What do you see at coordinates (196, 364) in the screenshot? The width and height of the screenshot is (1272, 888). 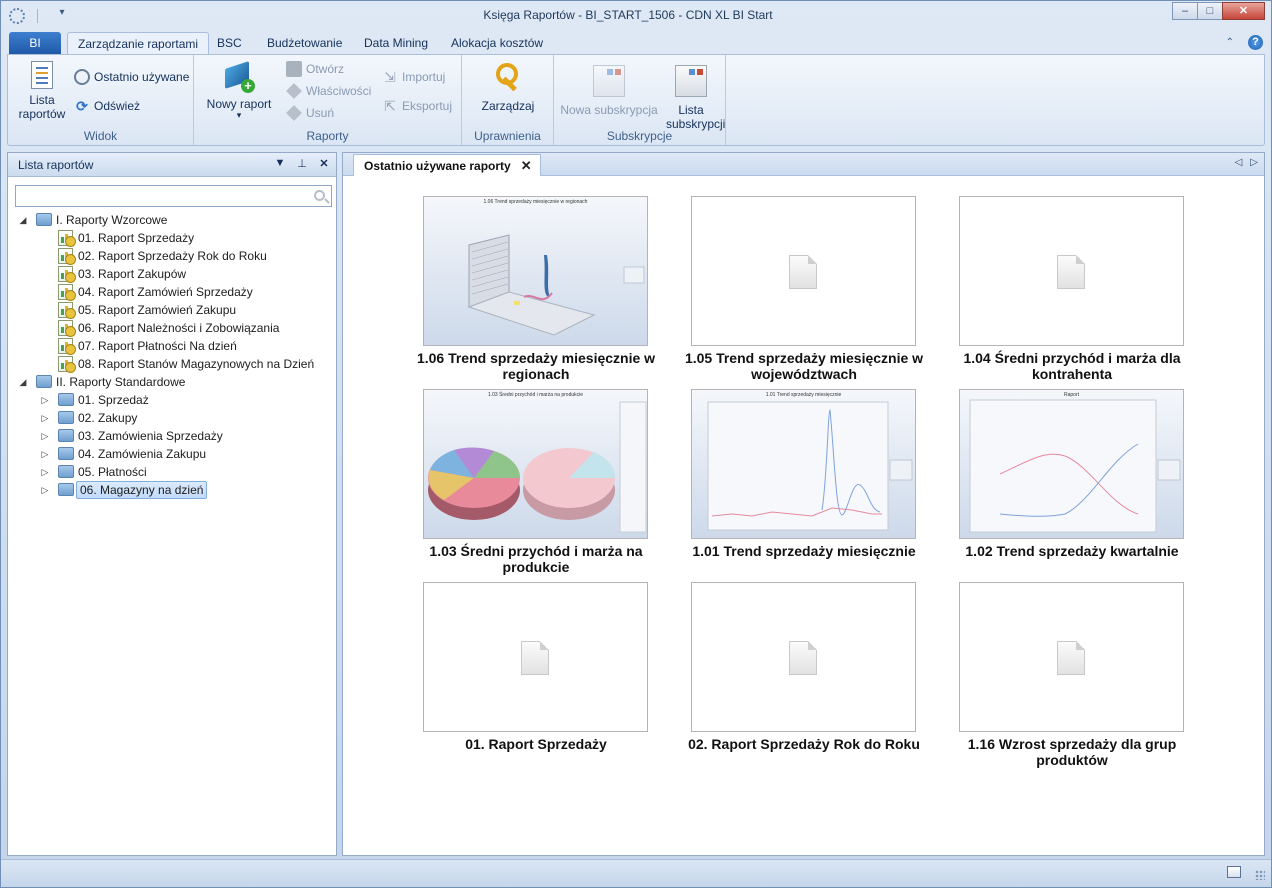 I see `tree-item-label: 08. Raport Stanów Magazynowych na Dzień` at bounding box center [196, 364].